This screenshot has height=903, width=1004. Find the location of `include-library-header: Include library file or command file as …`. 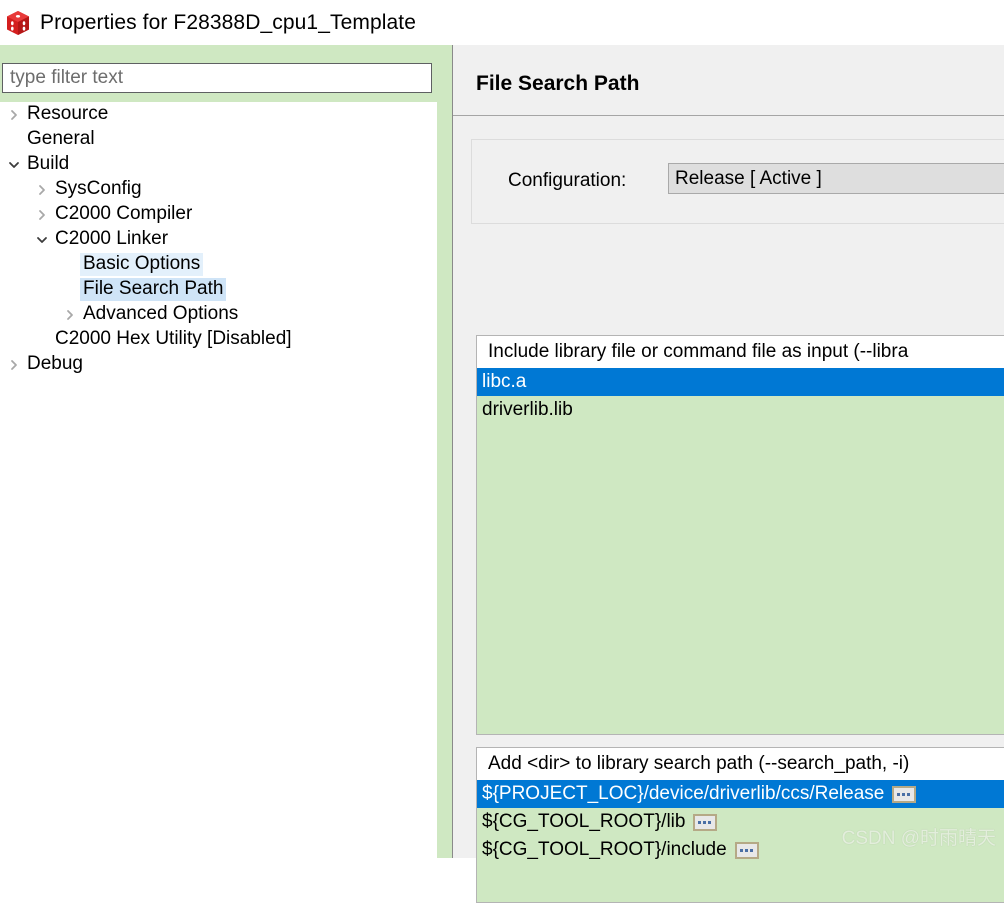

include-library-header: Include library file or command file as … is located at coordinates (740, 352).